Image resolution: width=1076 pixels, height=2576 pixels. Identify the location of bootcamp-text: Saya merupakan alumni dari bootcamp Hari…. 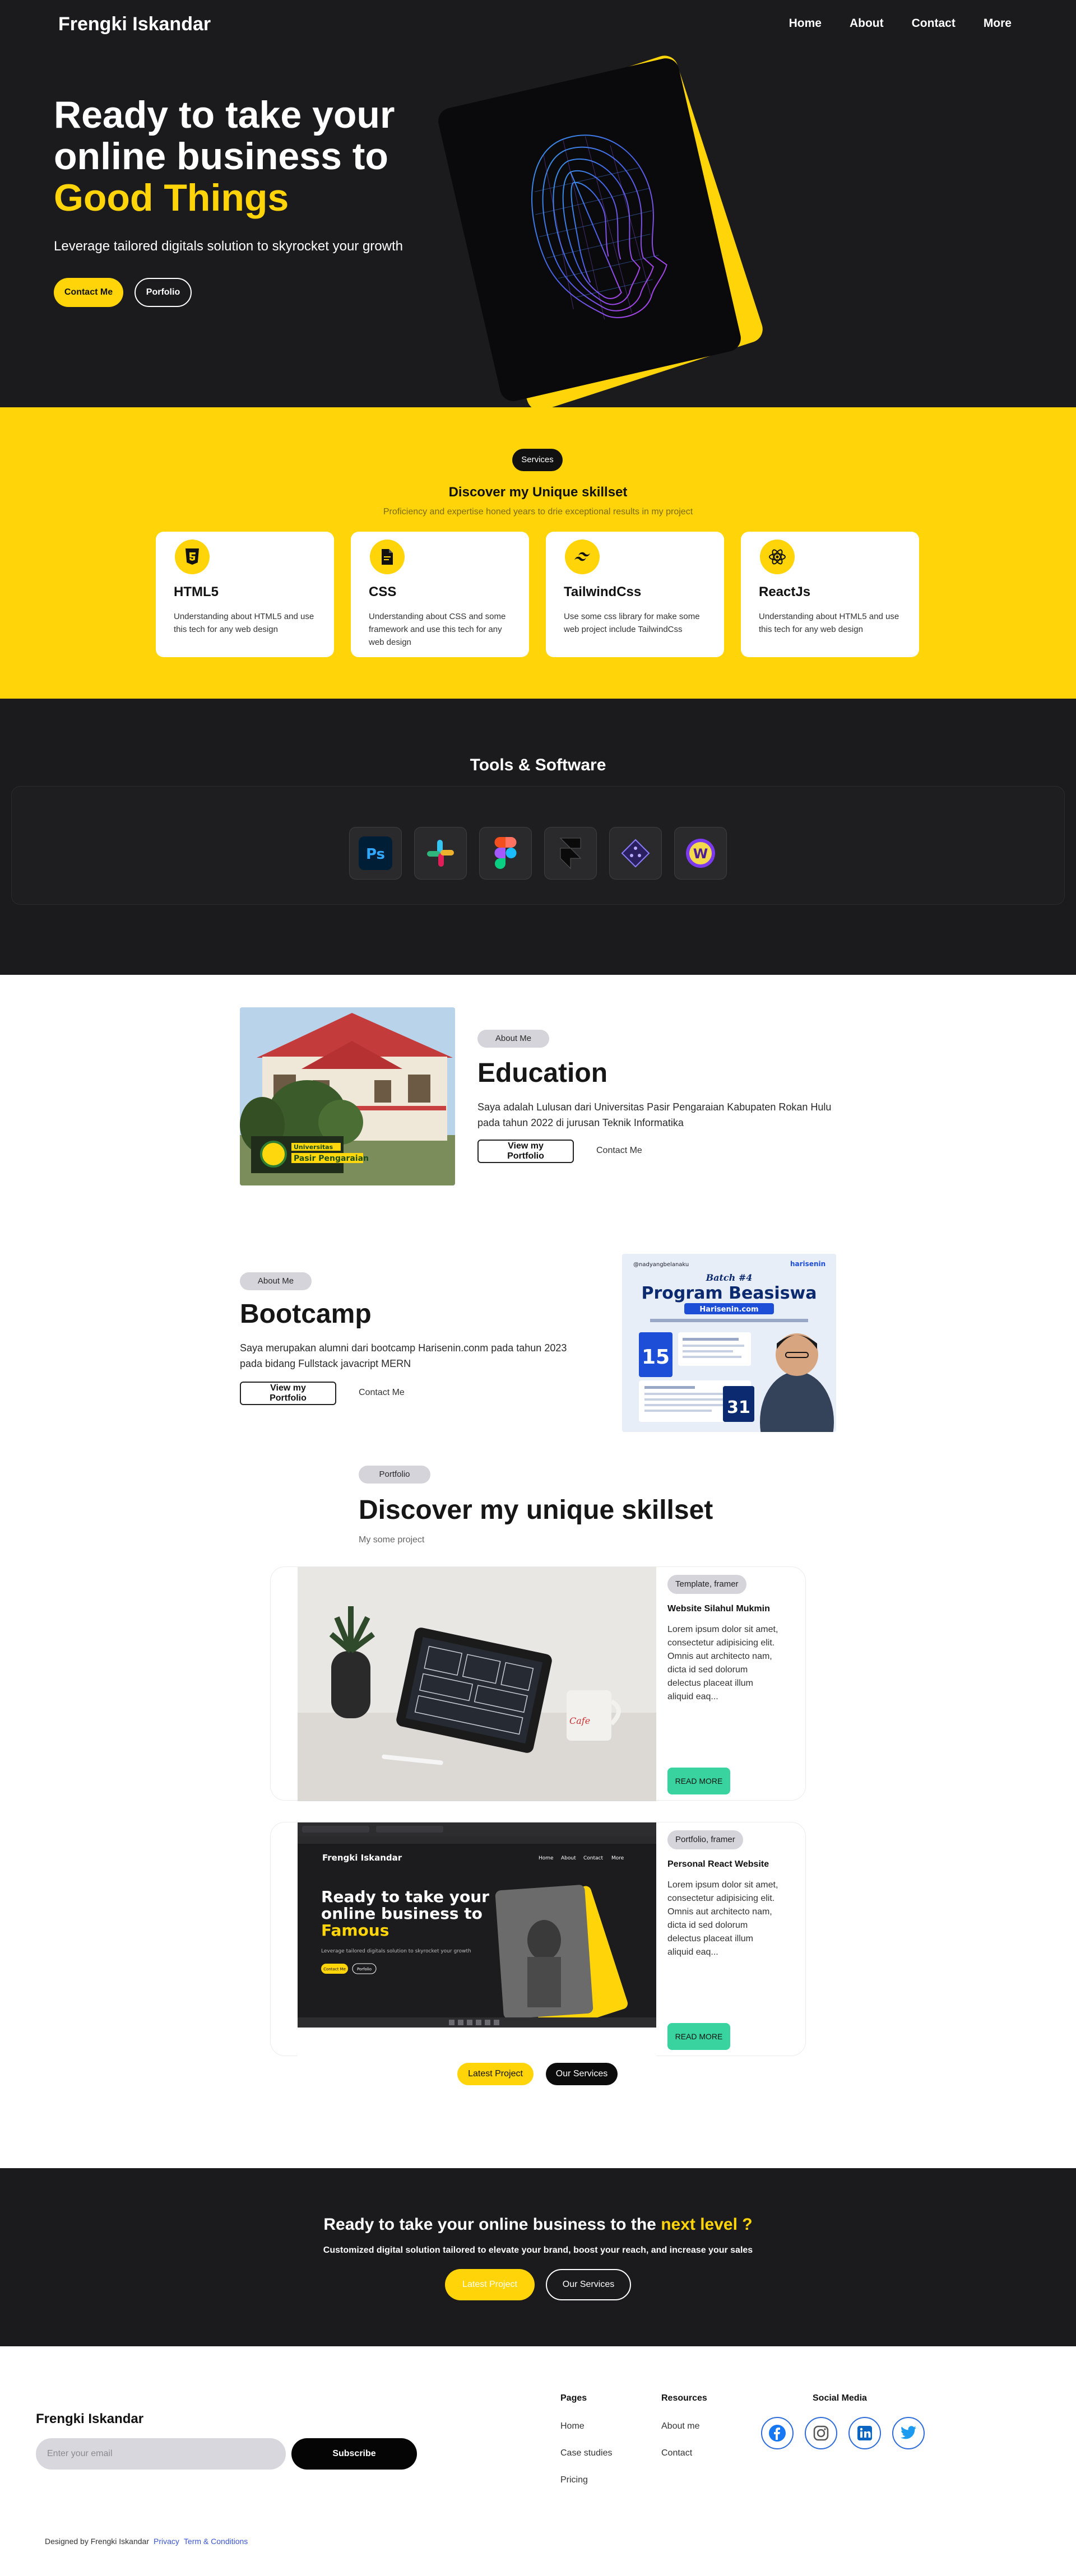
(403, 1355).